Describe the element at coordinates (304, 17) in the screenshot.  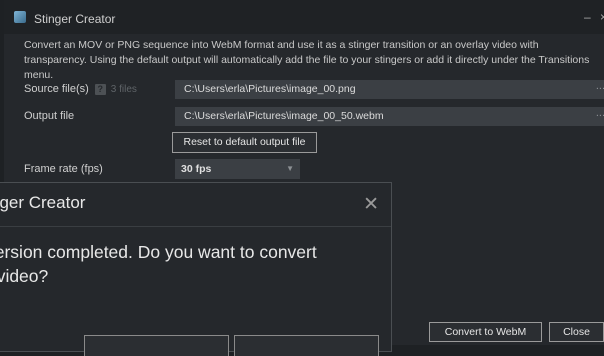
I see `title-bar: Stinger Creator – ×` at that location.